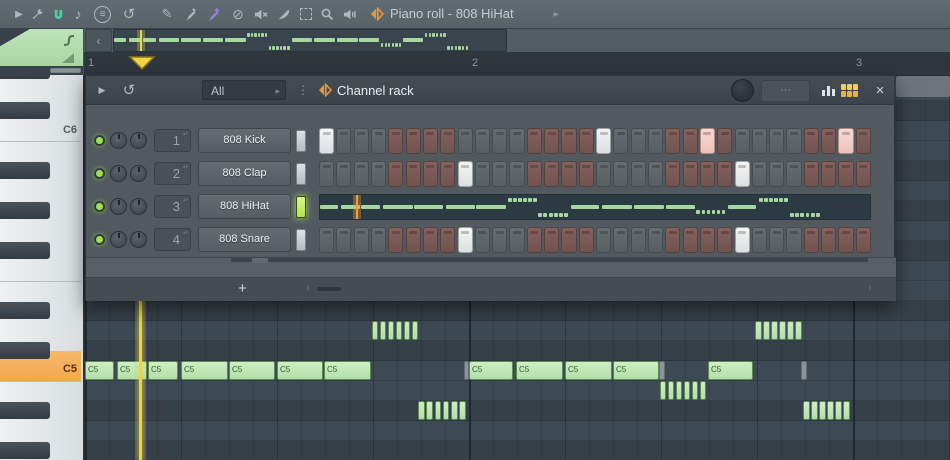 This screenshot has width=950, height=460. What do you see at coordinates (870, 288) in the screenshot?
I see `scroll-right-icon: ›` at bounding box center [870, 288].